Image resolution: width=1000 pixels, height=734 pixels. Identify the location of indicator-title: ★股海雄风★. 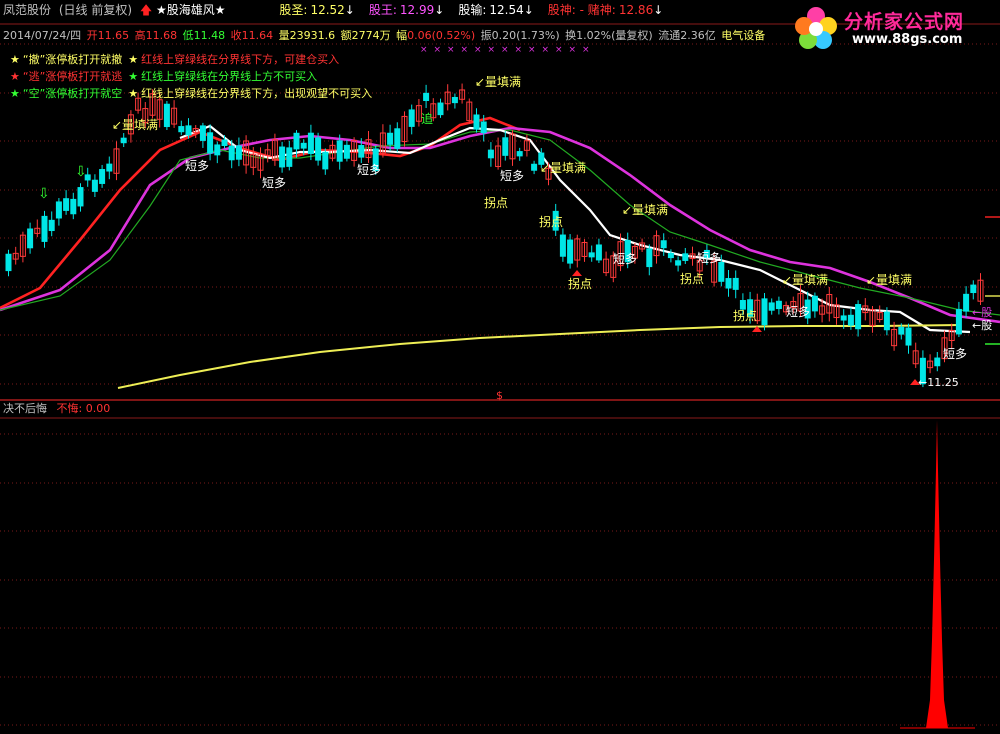
(191, 10).